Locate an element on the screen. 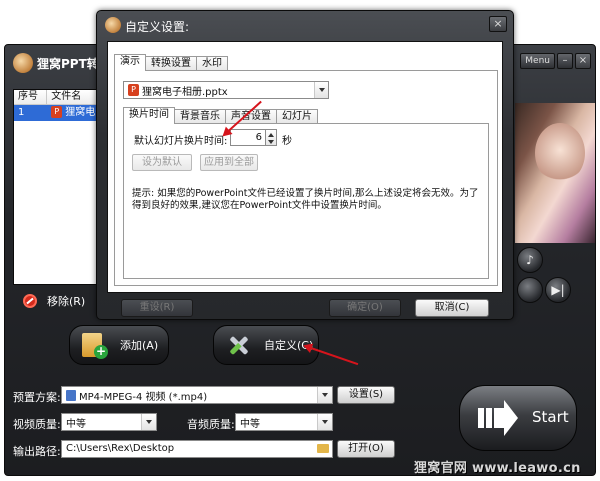 This screenshot has height=481, width=600. table-row: 1 P狸窝电子相册.pptx is located at coordinates (59, 113).